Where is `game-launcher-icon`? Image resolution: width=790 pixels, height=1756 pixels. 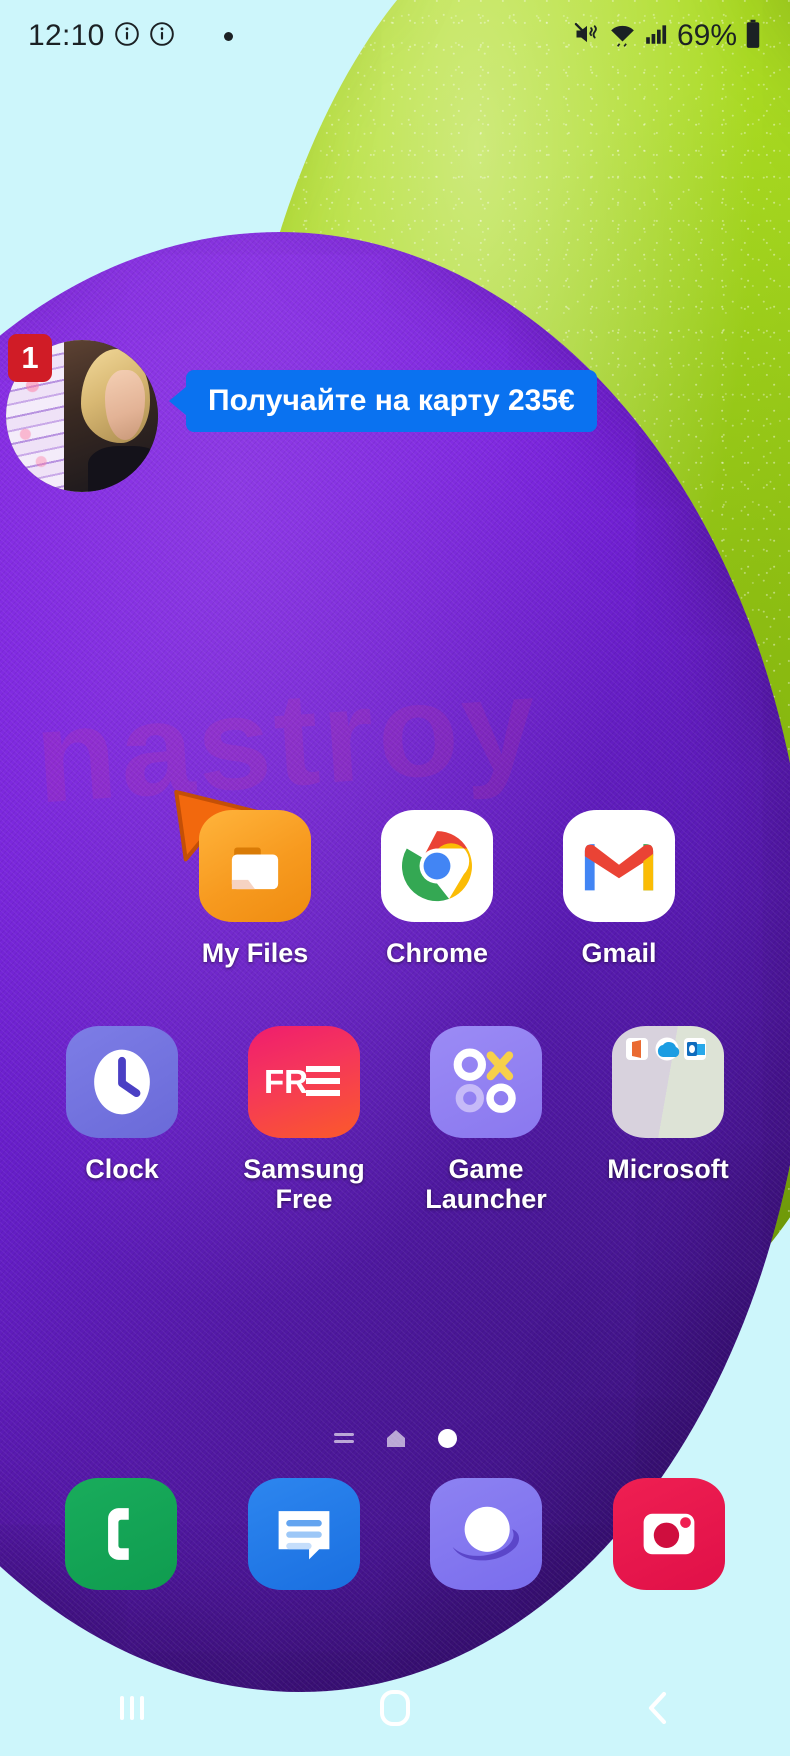 game-launcher-icon is located at coordinates (486, 1082).